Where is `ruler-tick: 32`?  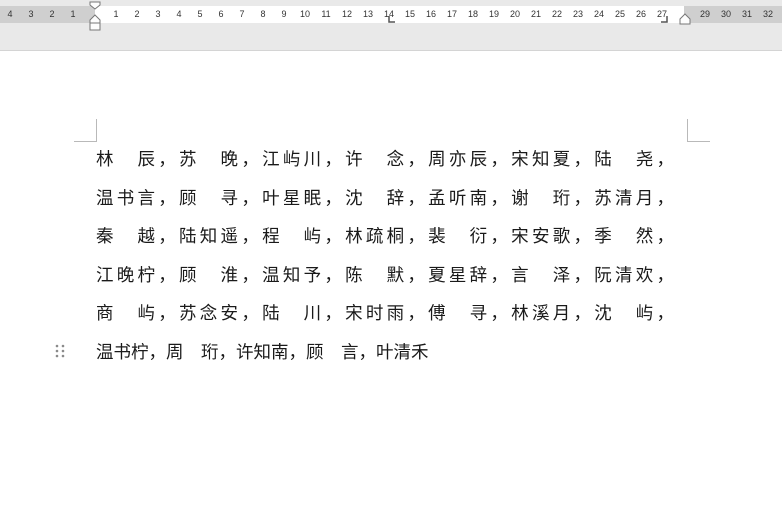
ruler-tick: 32 is located at coordinates (768, 14).